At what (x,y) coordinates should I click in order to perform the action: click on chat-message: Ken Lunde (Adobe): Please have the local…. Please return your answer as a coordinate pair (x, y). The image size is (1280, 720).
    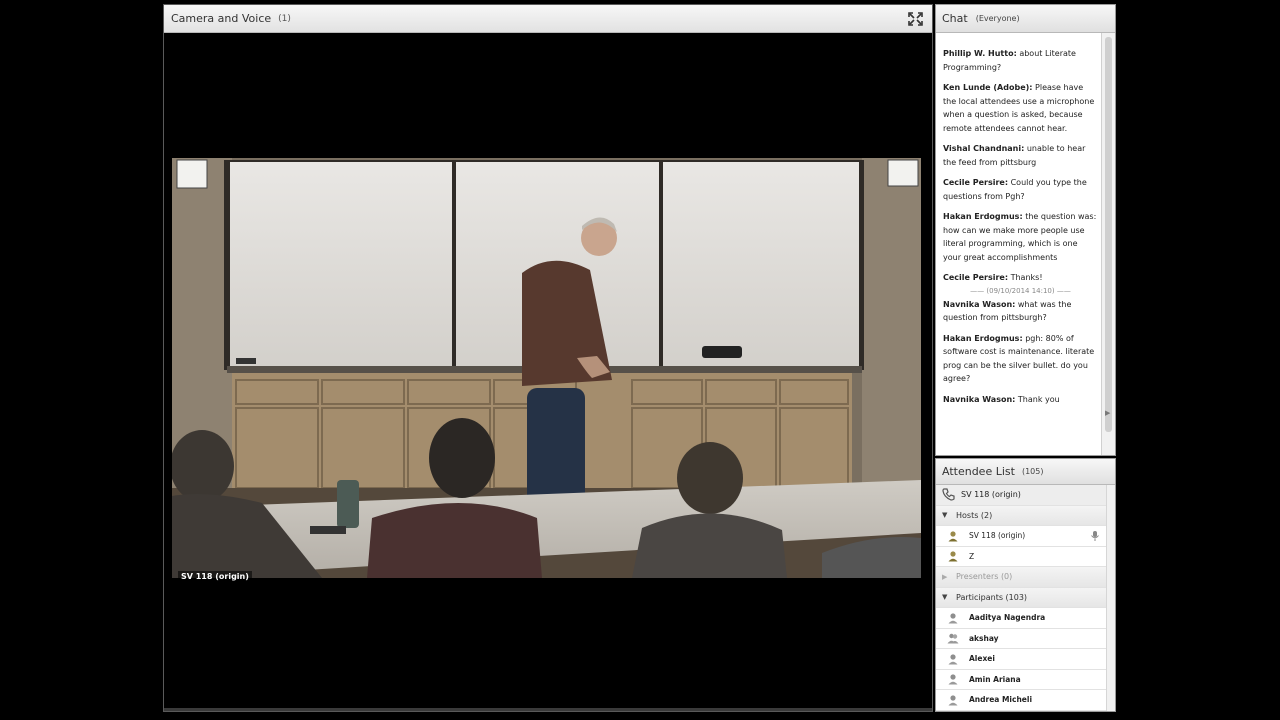
    Looking at the image, I should click on (1020, 108).